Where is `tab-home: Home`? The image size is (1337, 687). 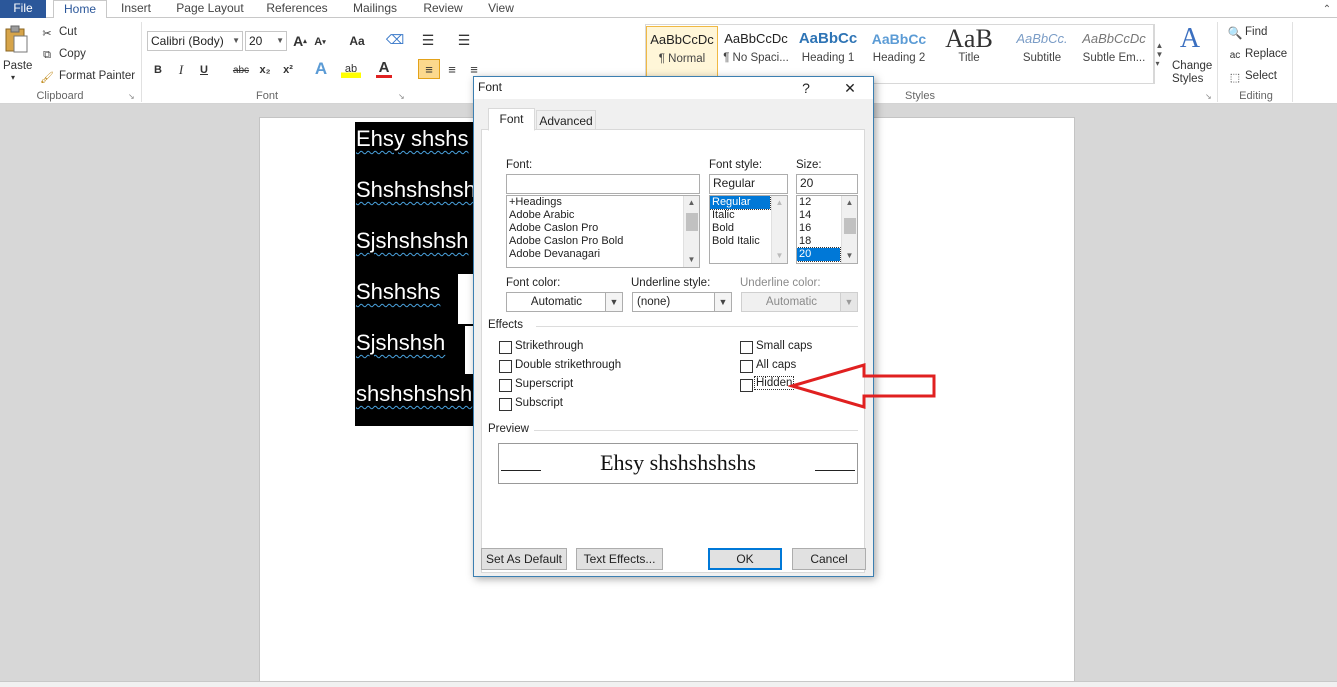
tab-home: Home is located at coordinates (80, 9).